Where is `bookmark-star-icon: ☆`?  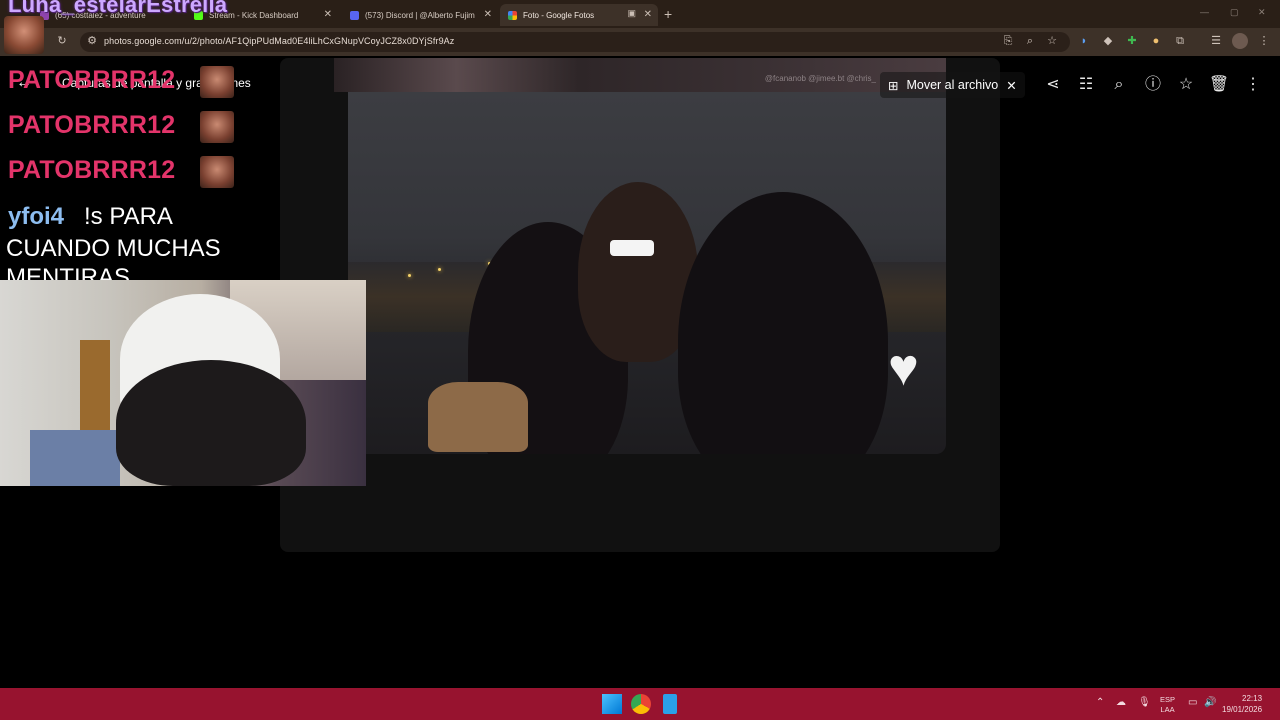 bookmark-star-icon: ☆ is located at coordinates (1052, 41).